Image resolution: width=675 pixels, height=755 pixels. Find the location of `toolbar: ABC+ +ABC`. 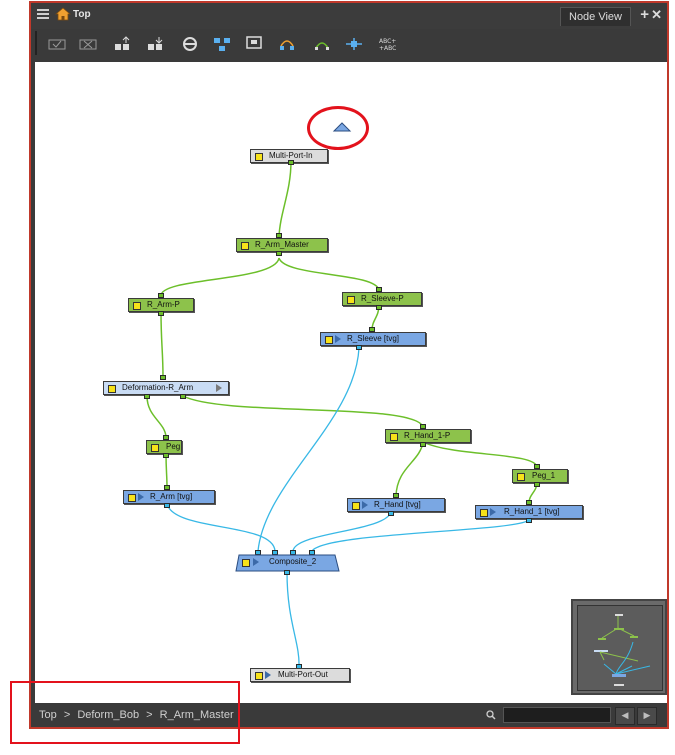

toolbar: ABC+ +ABC is located at coordinates (349, 44).